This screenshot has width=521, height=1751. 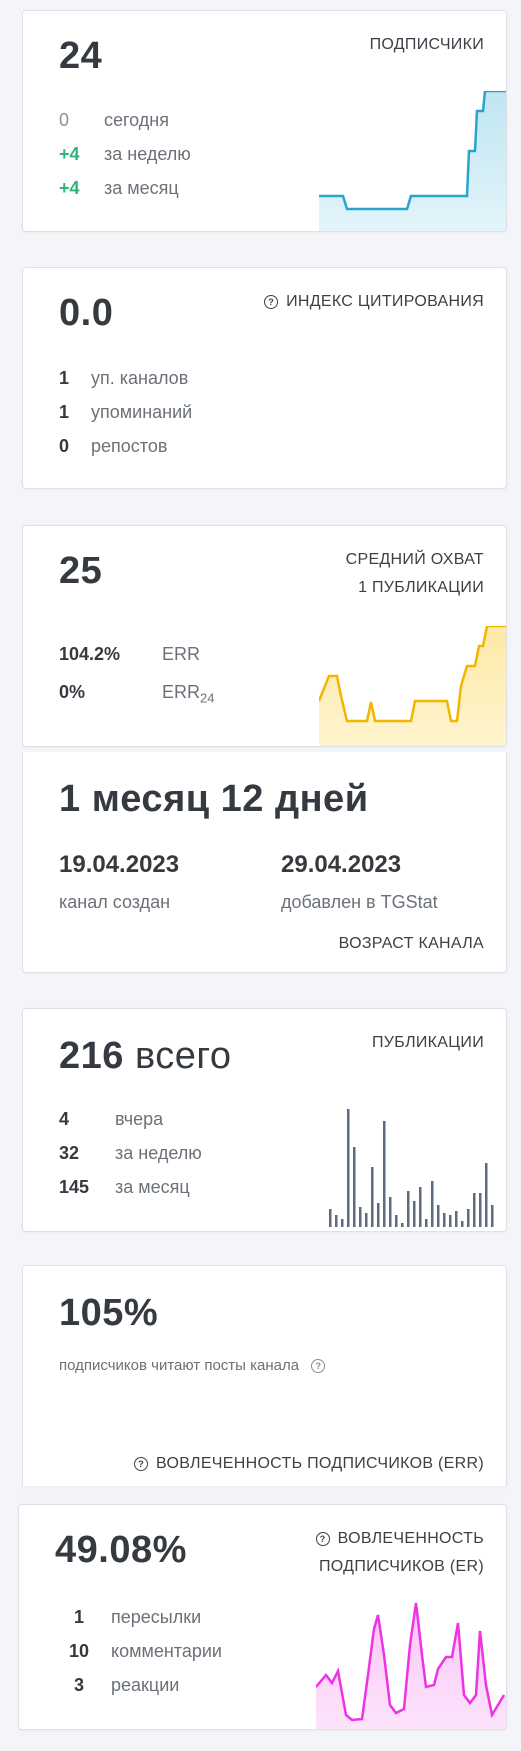 I want to click on publications-month-label: за месяц, so click(x=152, y=1187).